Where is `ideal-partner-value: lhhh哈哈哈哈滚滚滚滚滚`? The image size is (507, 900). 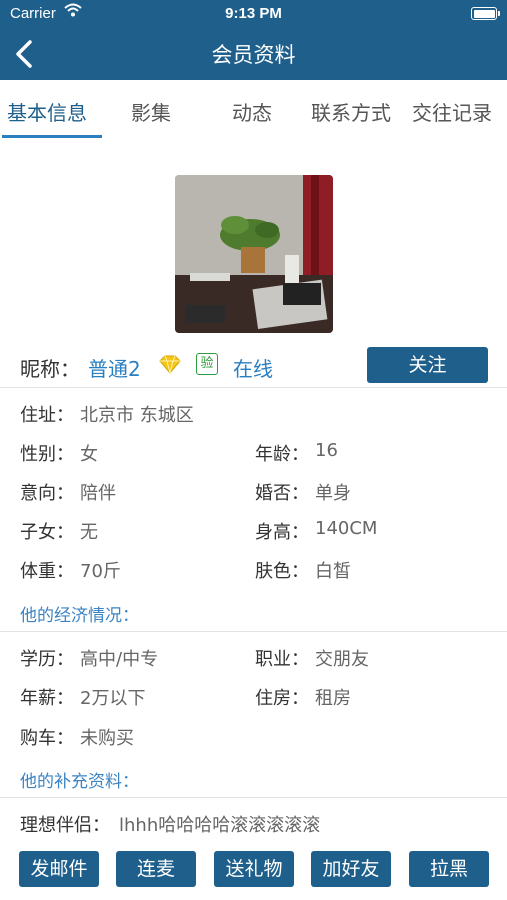
ideal-partner-value: lhhh哈哈哈哈滚滚滚滚滚 is located at coordinates (220, 825).